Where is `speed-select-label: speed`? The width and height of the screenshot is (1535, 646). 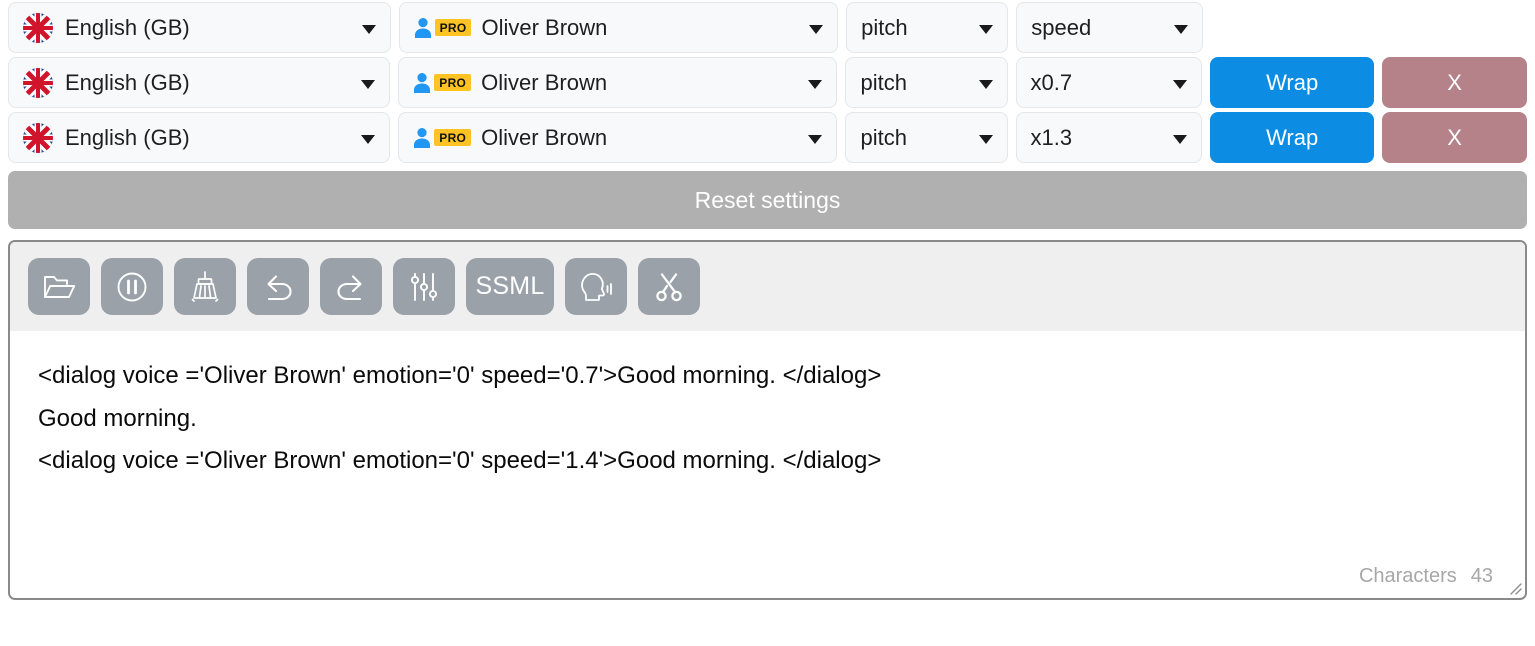
speed-select-label: speed is located at coordinates (1061, 27).